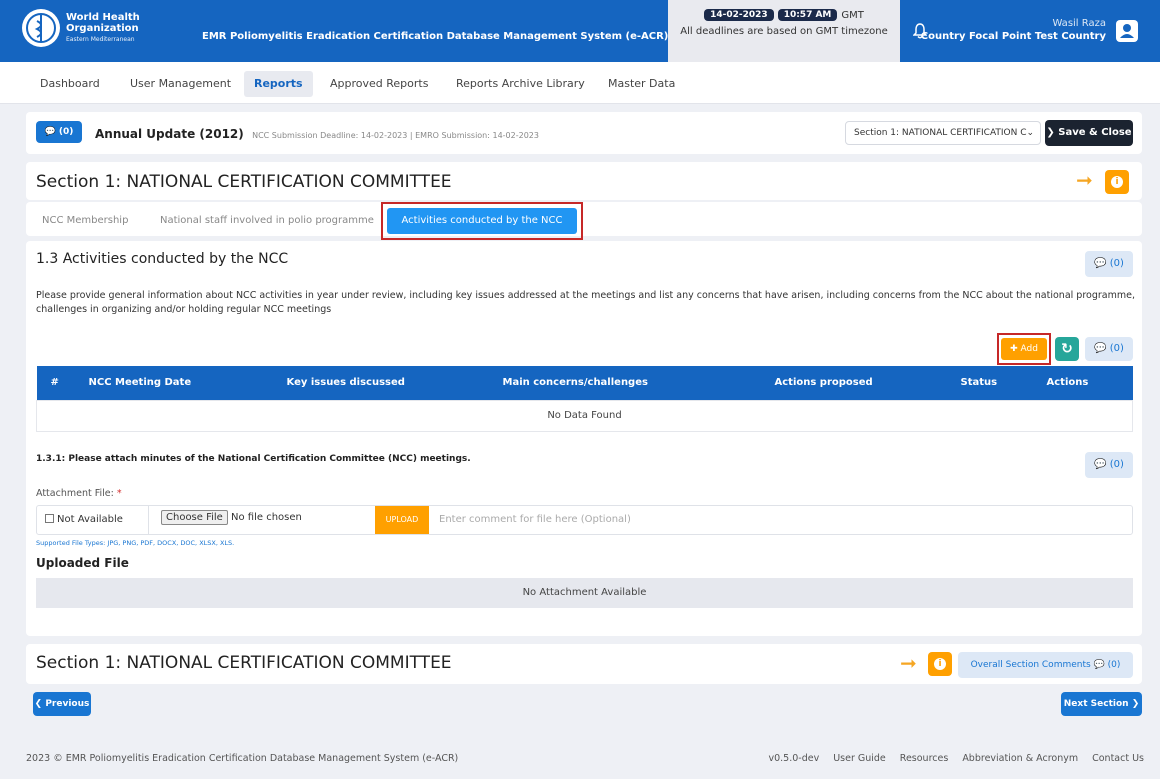 This screenshot has width=1160, height=779. I want to click on checkbox-icon, so click(49, 518).